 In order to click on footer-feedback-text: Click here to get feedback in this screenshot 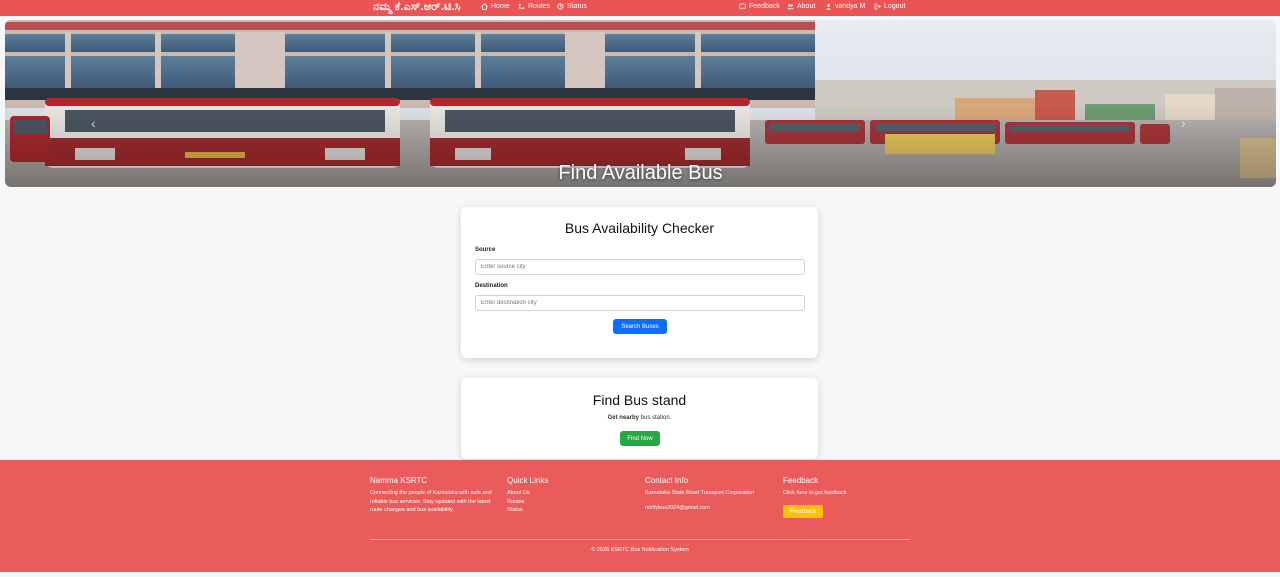, I will do `click(815, 493)`.